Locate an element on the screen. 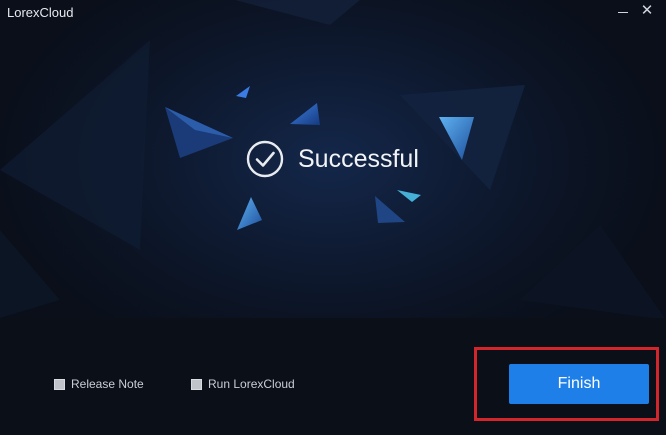  release-note-option: Release Note is located at coordinates (99, 384).